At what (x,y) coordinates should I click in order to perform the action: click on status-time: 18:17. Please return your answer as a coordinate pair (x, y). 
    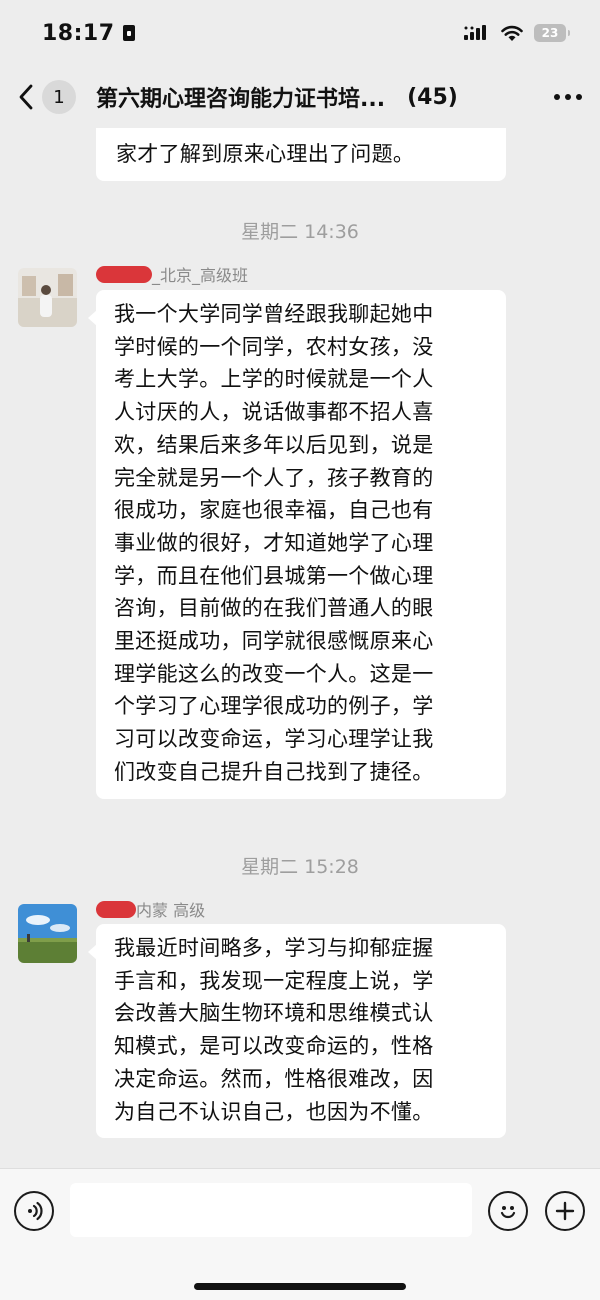
    Looking at the image, I should click on (78, 33).